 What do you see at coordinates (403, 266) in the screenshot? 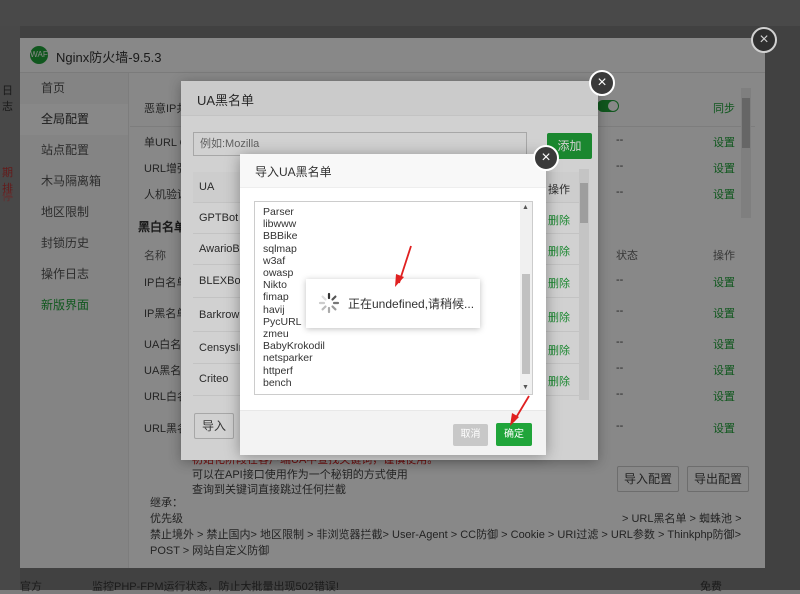
I see `arrow-to-loading-icon` at bounding box center [403, 266].